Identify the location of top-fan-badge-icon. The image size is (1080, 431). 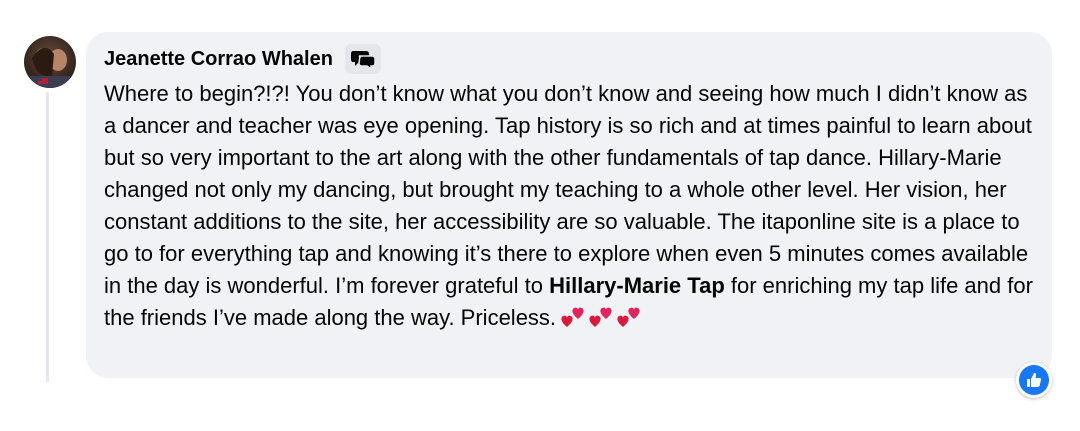
(362, 59).